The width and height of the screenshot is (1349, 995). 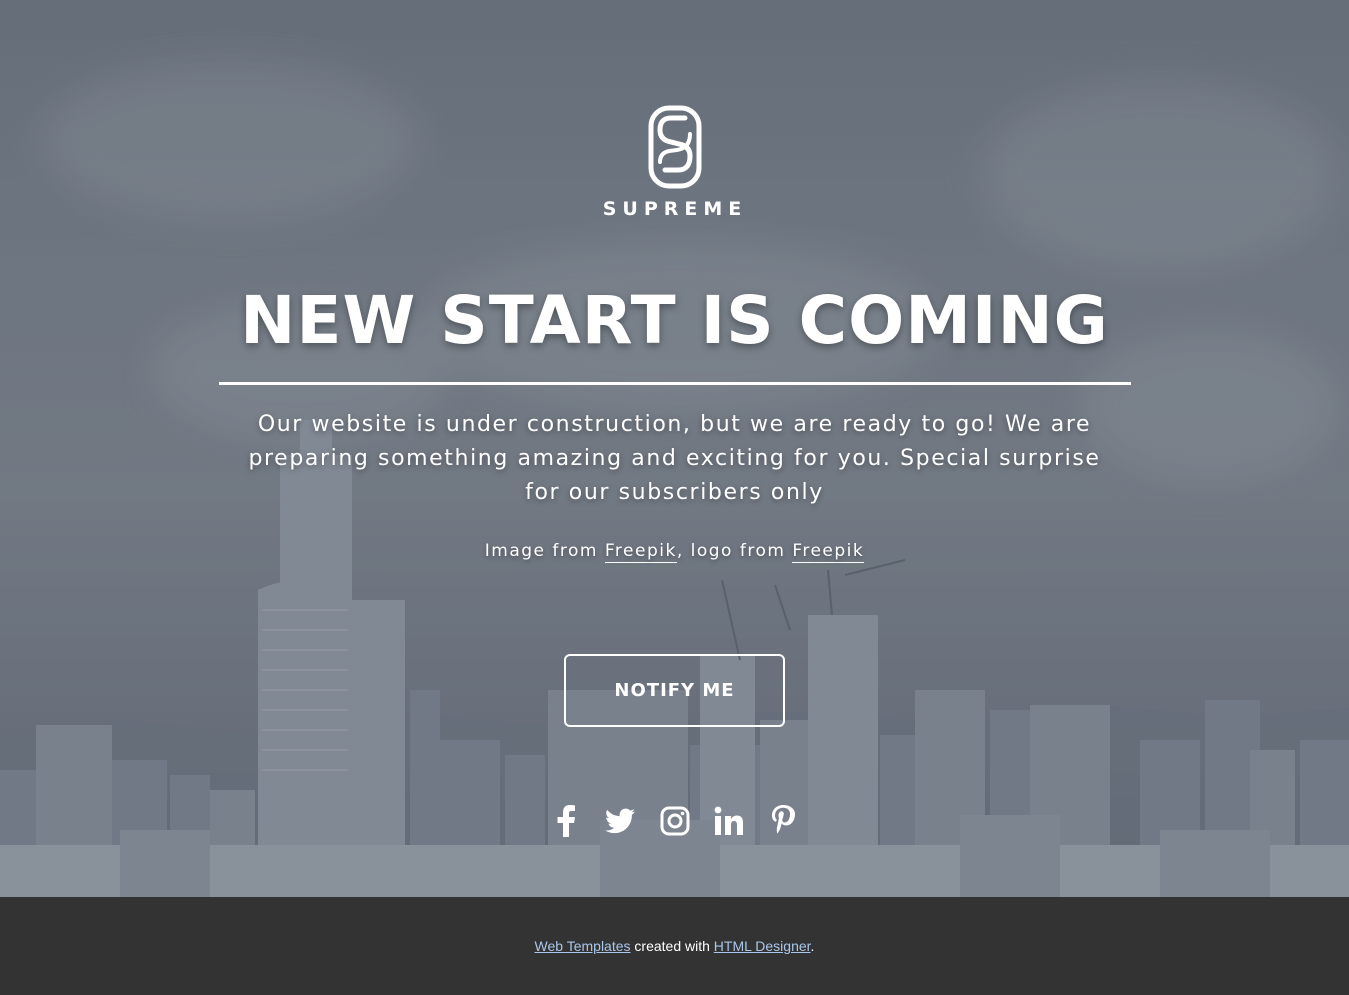 I want to click on social-links, so click(x=674, y=821).